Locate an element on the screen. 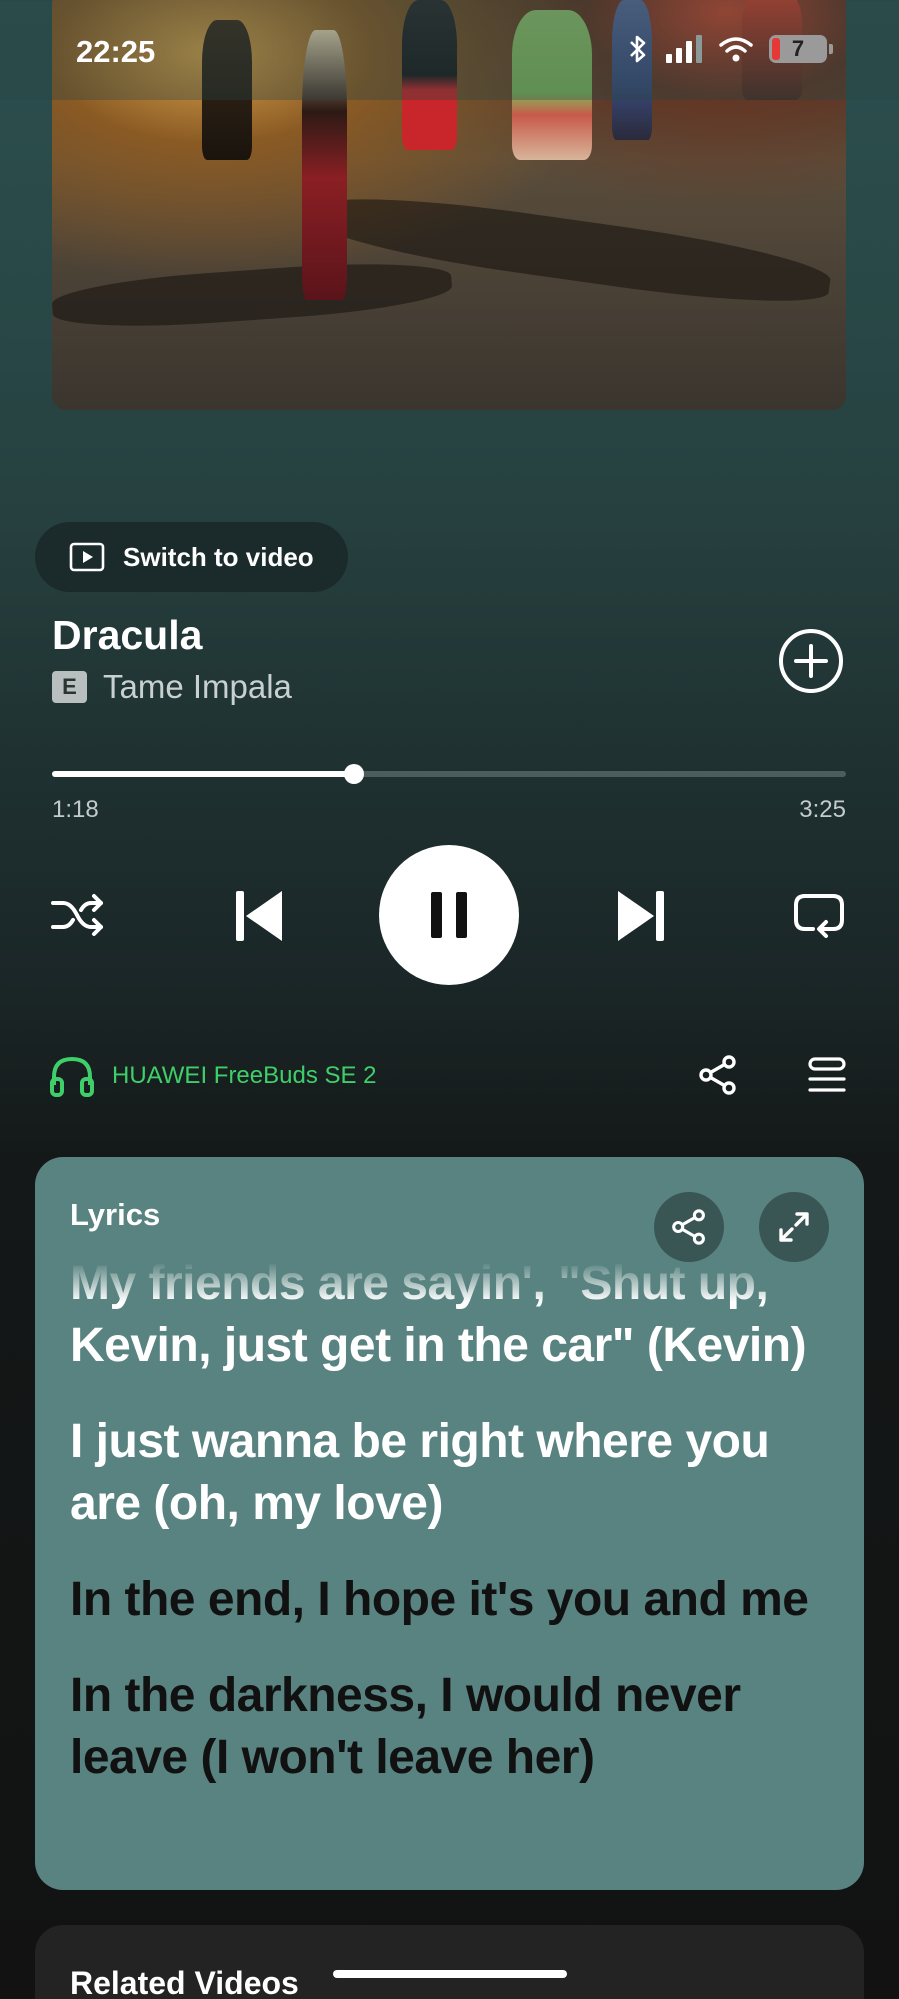  home-indicator is located at coordinates (450, 1974).